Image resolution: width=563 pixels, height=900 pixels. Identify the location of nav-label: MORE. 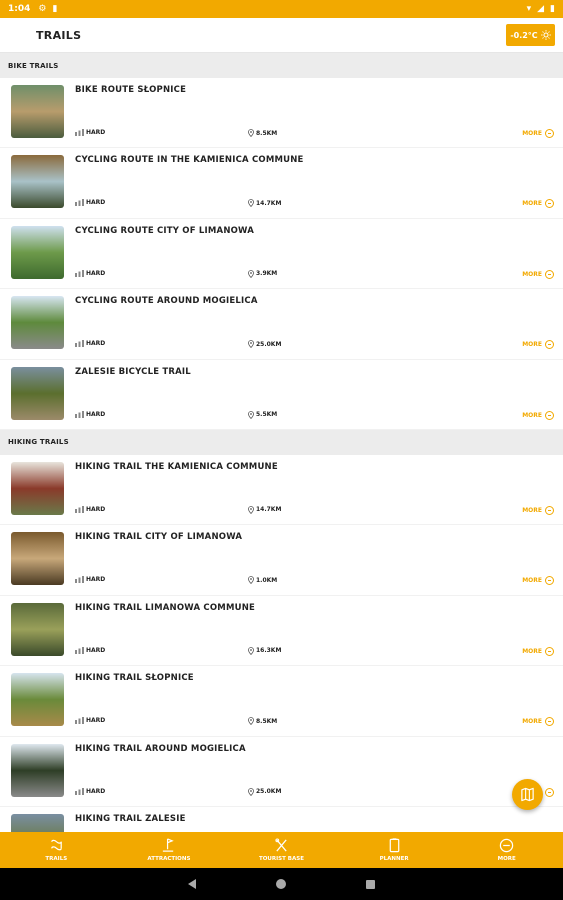
(506, 859).